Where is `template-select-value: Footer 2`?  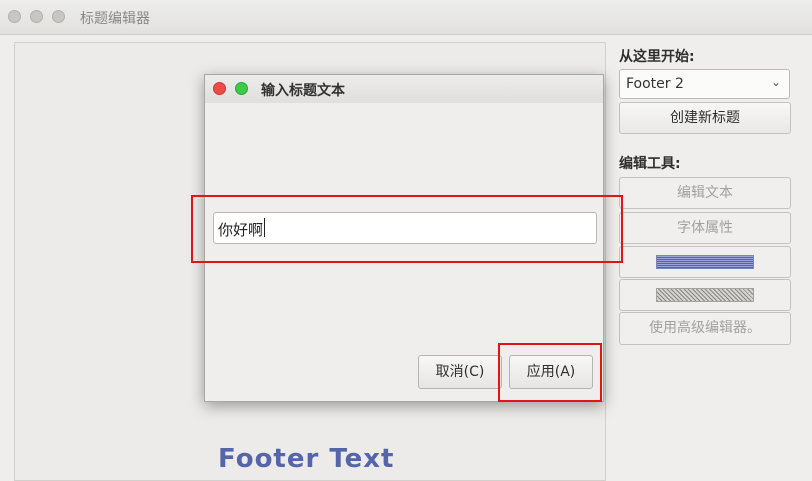
template-select-value: Footer 2 is located at coordinates (655, 84).